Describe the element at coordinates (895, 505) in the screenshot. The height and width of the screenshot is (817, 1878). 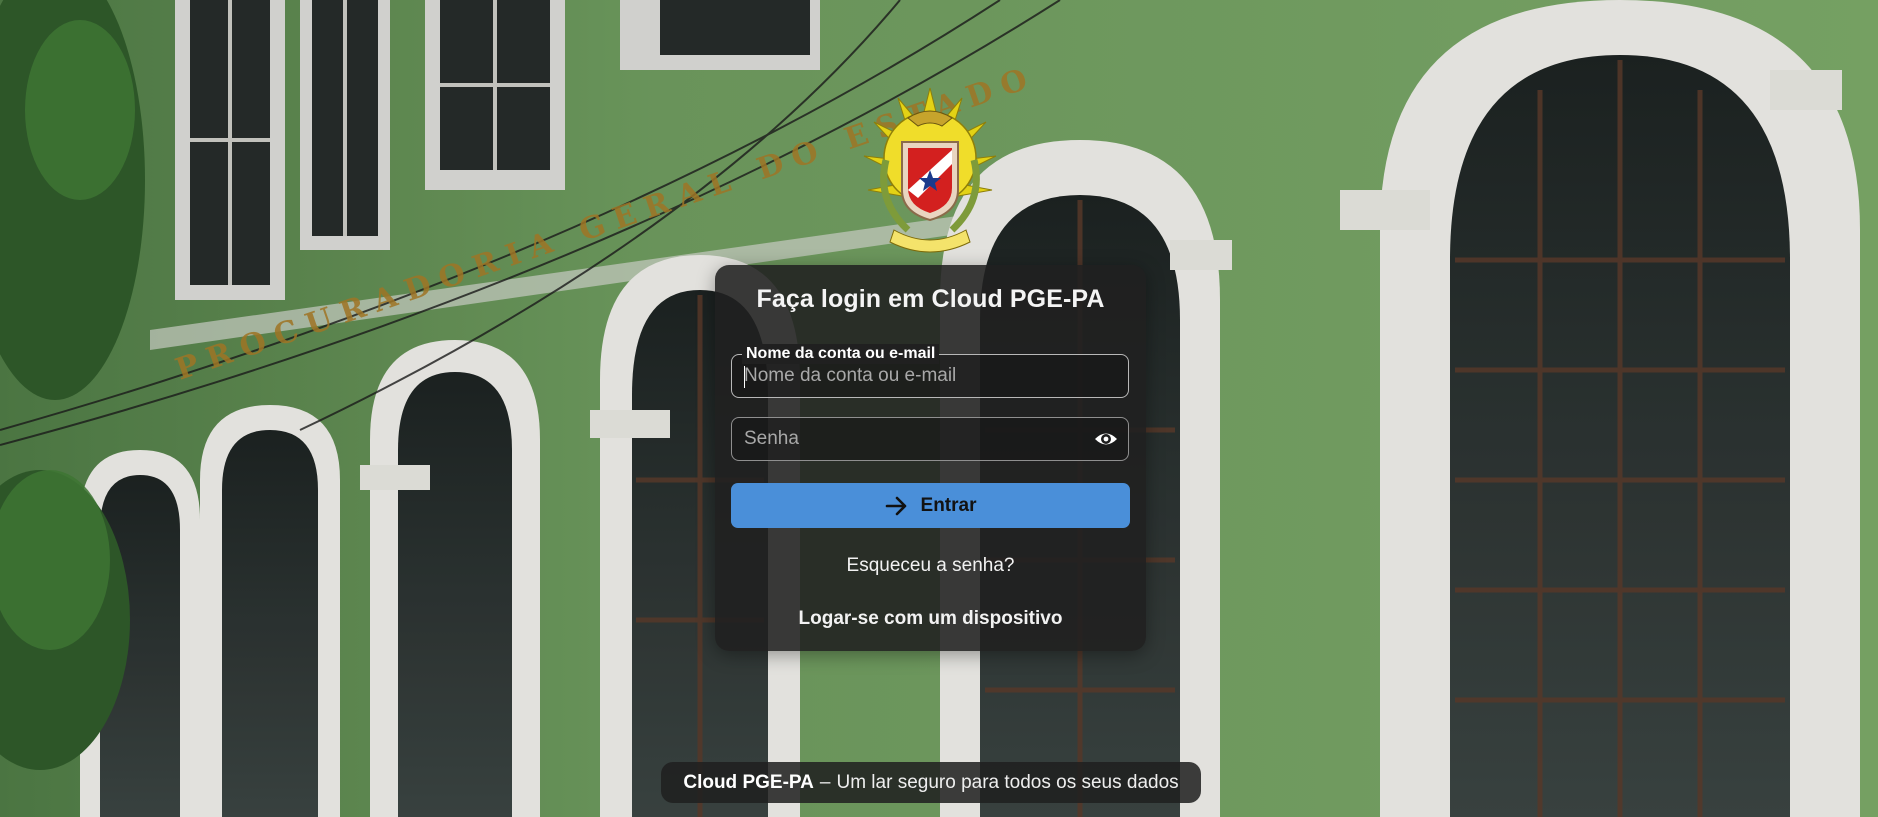
I see `arrow-right-icon` at that location.